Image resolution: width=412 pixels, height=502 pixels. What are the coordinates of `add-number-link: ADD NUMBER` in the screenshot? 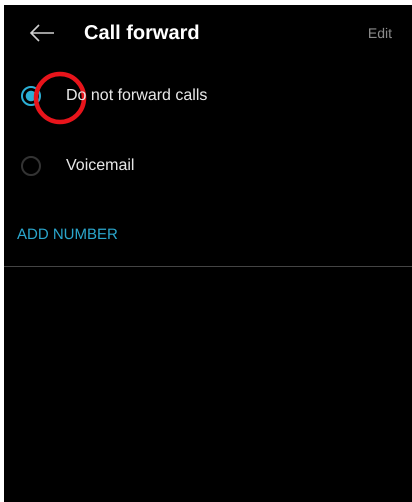 It's located at (67, 234).